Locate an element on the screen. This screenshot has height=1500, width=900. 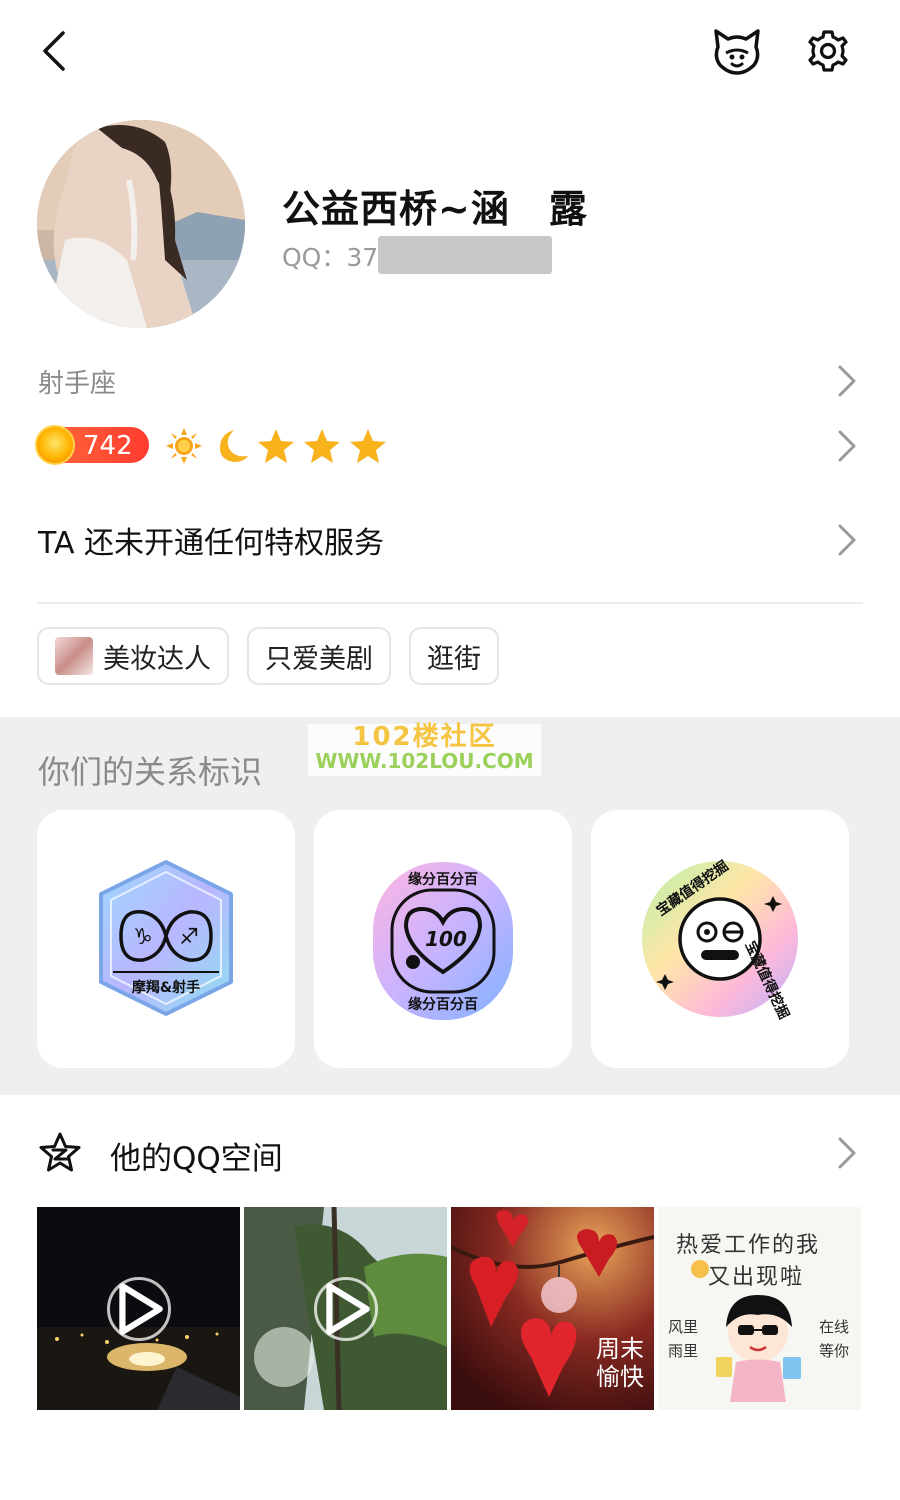
qzone-row: 他的QQ空间 is located at coordinates (450, 1155).